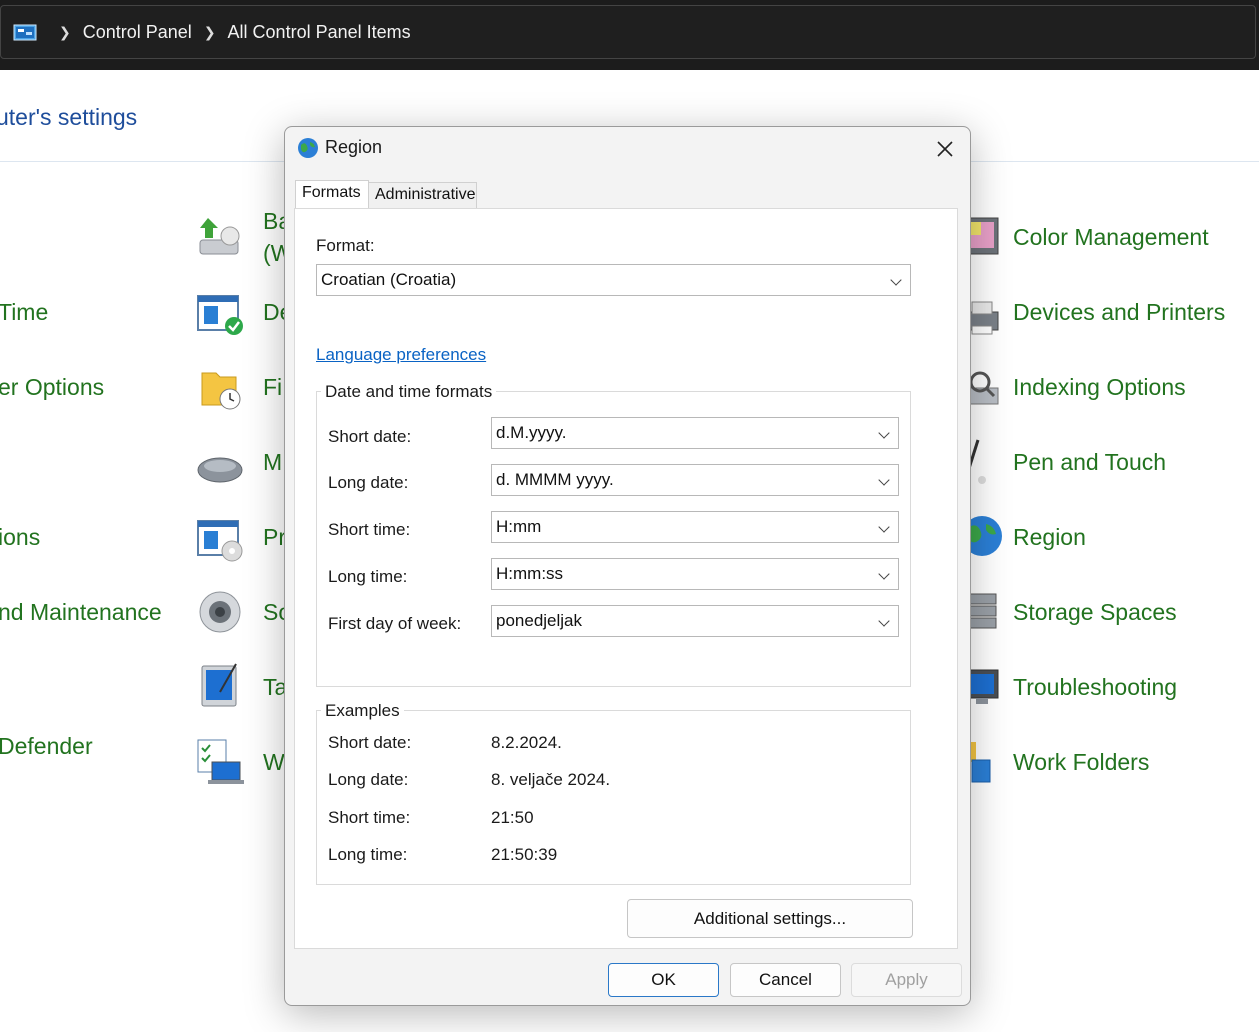 The height and width of the screenshot is (1032, 1259). I want to click on cp-item-security-maintenance: nd Maintenance, so click(81, 612).